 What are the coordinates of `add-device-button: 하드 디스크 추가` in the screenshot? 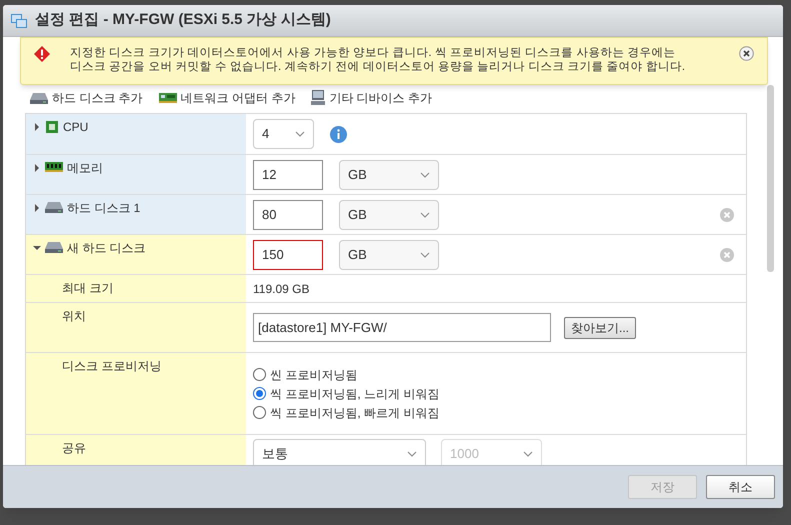 It's located at (86, 98).